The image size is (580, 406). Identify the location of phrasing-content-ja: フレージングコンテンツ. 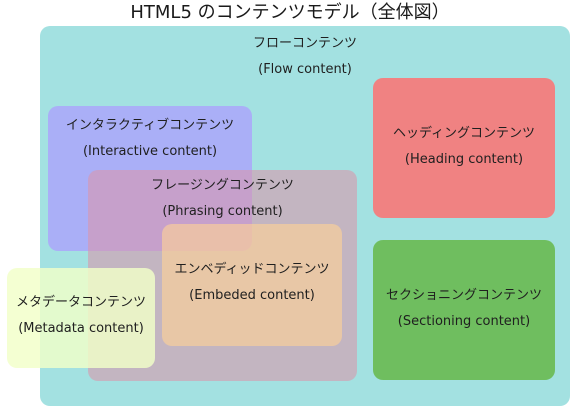
(222, 185).